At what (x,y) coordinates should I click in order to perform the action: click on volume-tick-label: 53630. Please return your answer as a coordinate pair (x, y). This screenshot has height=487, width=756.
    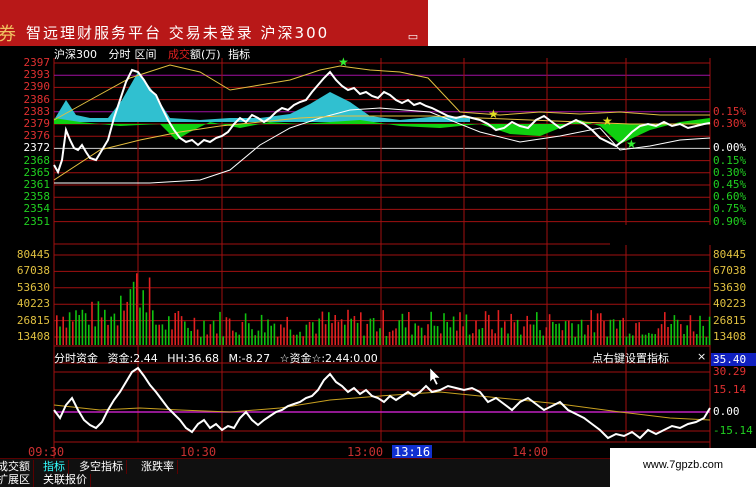
    Looking at the image, I should click on (33, 287).